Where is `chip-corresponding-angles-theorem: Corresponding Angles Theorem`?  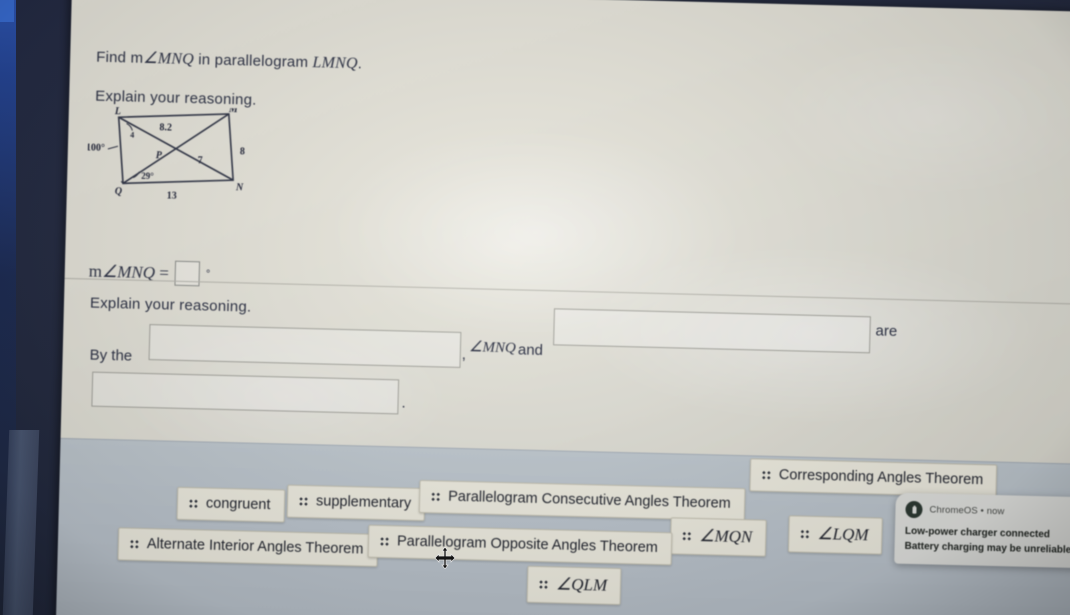 chip-corresponding-angles-theorem: Corresponding Angles Theorem is located at coordinates (873, 478).